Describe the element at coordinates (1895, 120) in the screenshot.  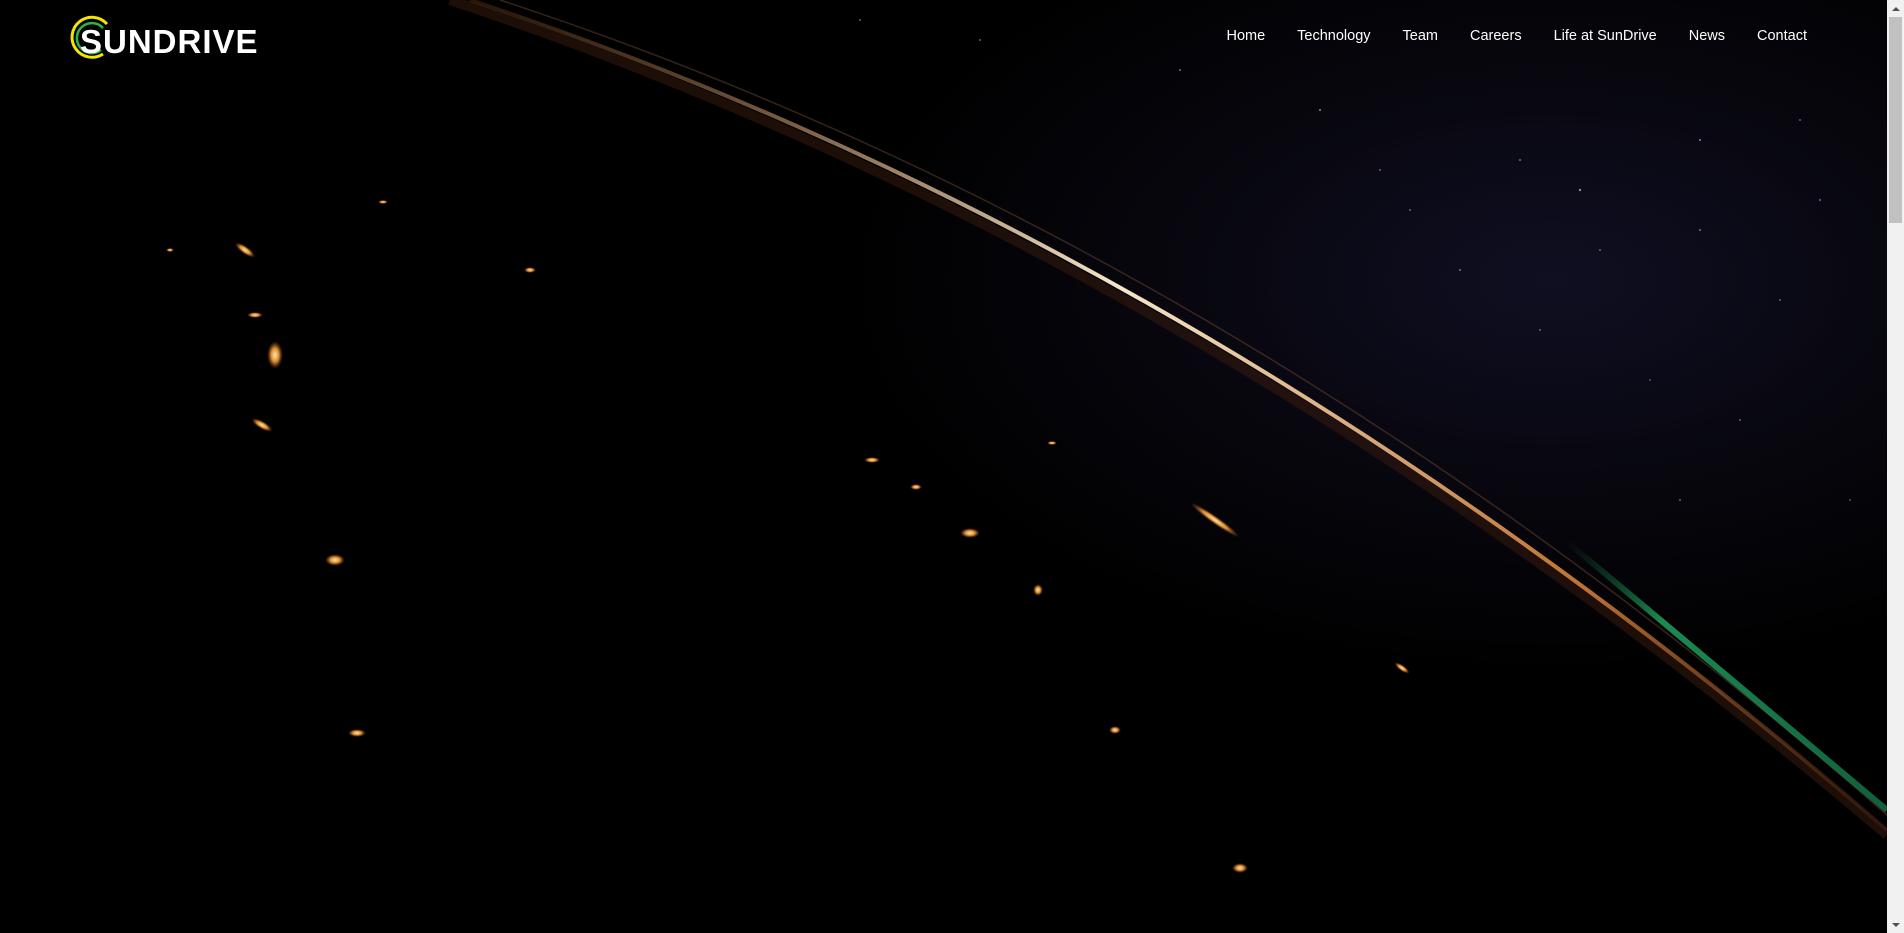
I see `scrollbar-thumb` at that location.